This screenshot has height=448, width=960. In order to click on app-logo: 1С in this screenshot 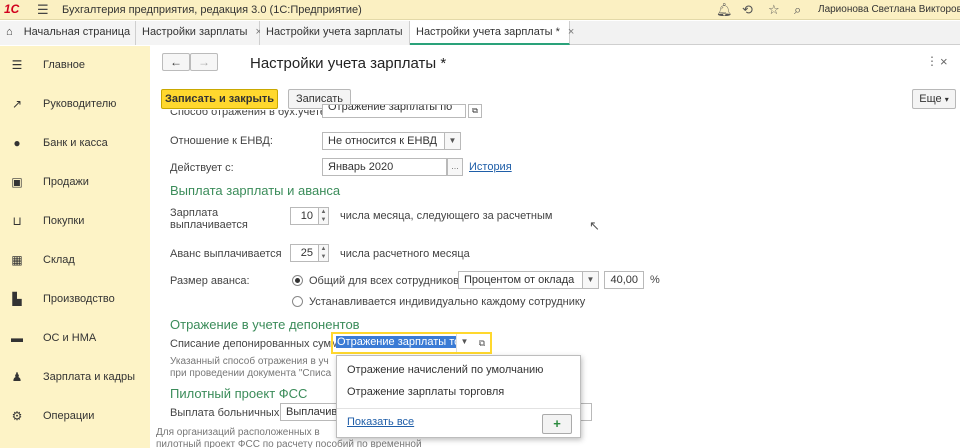, I will do `click(12, 9)`.